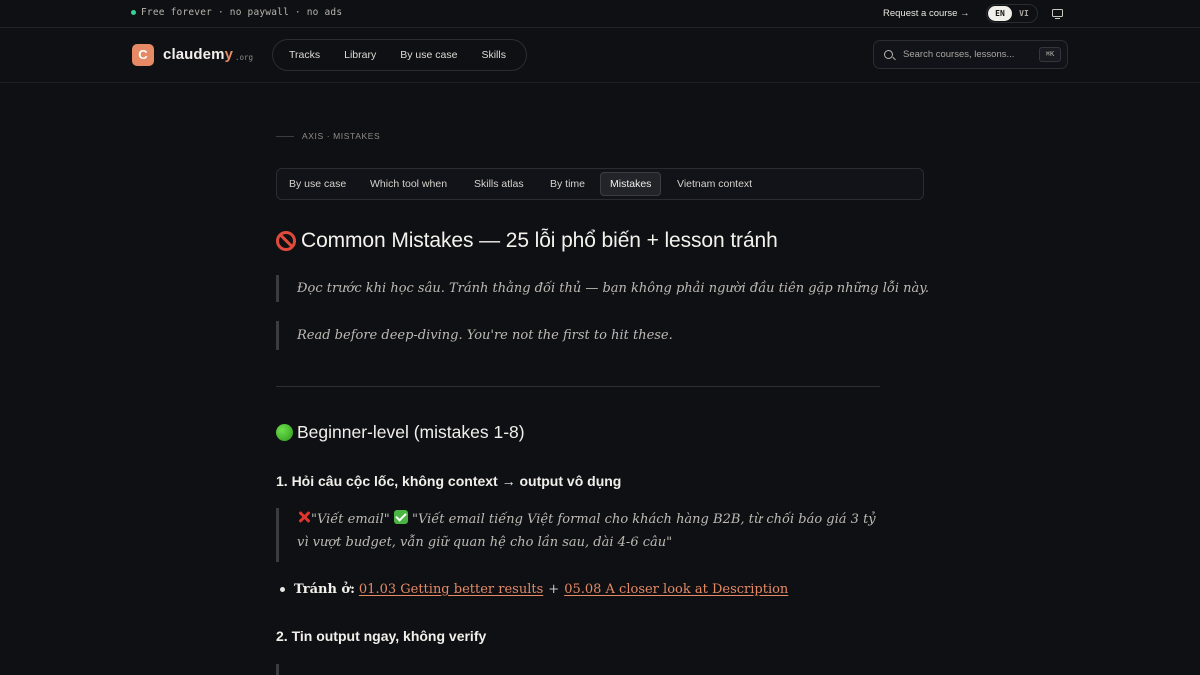  Describe the element at coordinates (282, 589) in the screenshot. I see `bullet-disc` at that location.